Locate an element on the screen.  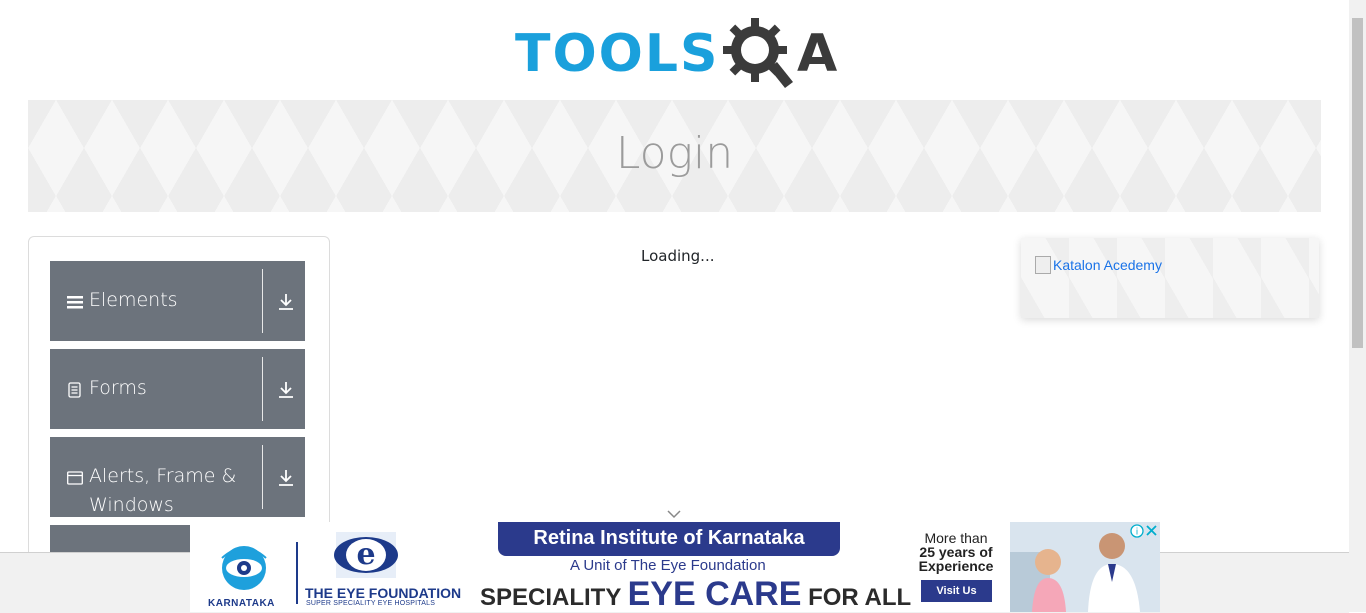
tagline-pre: SPECIALITY is located at coordinates (550, 597).